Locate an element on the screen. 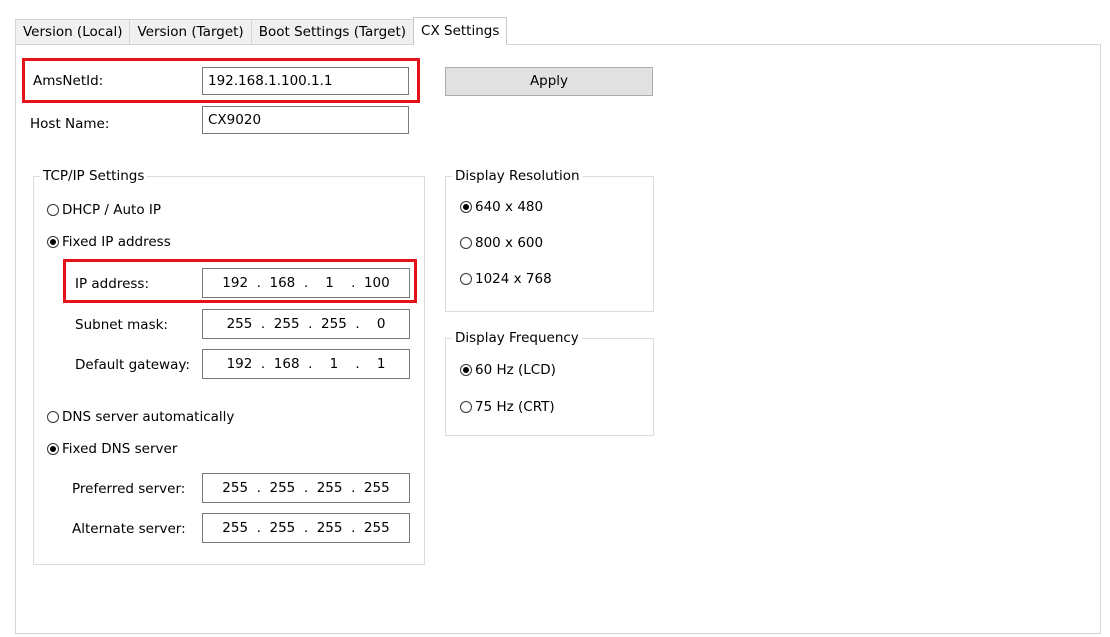 The height and width of the screenshot is (637, 1110). resolution-1024-label: 1024 x 768 is located at coordinates (513, 279).